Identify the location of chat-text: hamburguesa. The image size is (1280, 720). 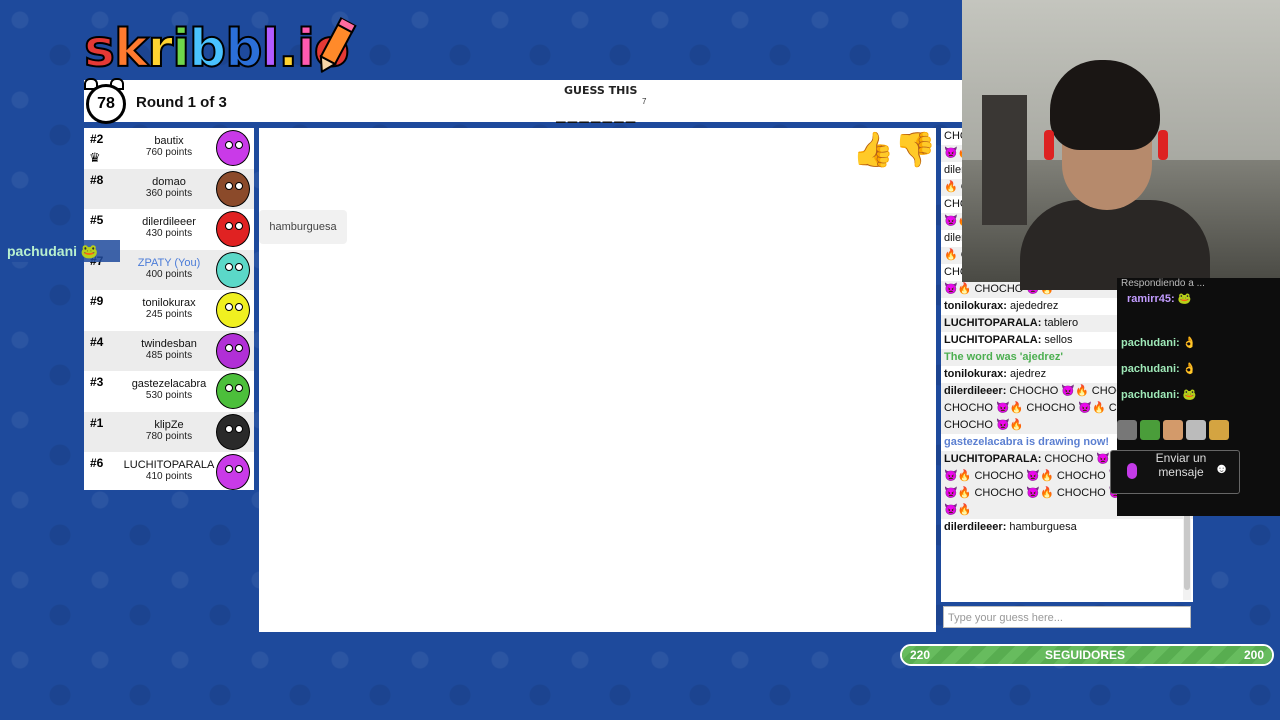
(1041, 527).